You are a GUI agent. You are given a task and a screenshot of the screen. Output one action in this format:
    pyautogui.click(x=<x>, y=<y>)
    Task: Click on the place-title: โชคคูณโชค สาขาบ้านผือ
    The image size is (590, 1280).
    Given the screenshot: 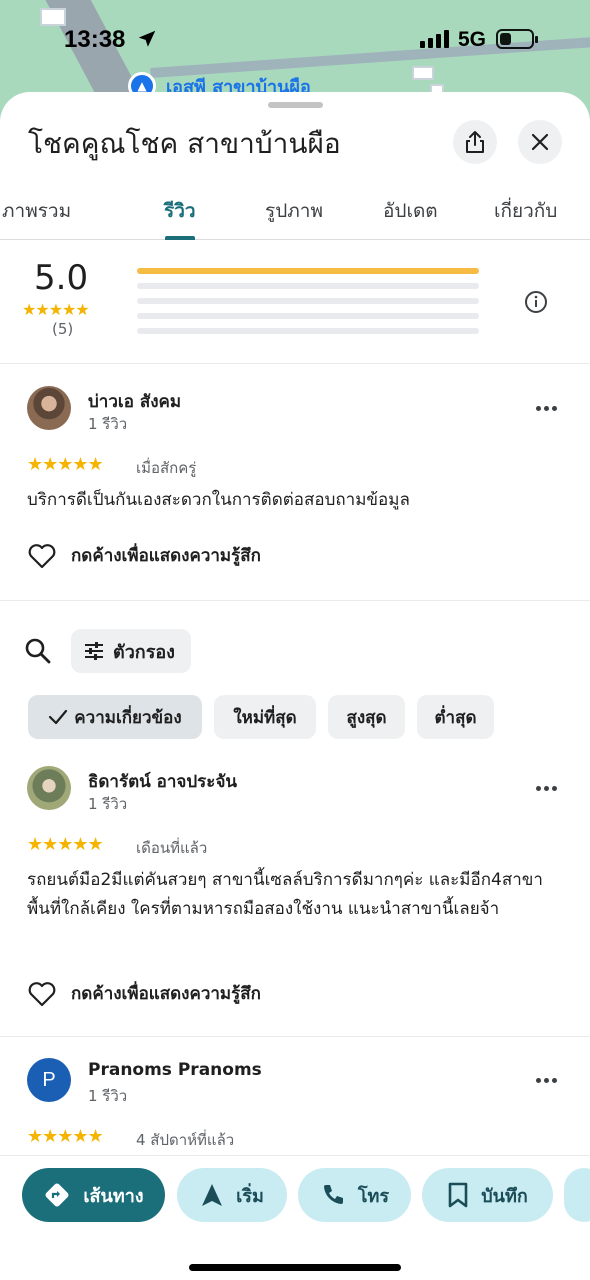 What is the action you would take?
    pyautogui.click(x=184, y=143)
    